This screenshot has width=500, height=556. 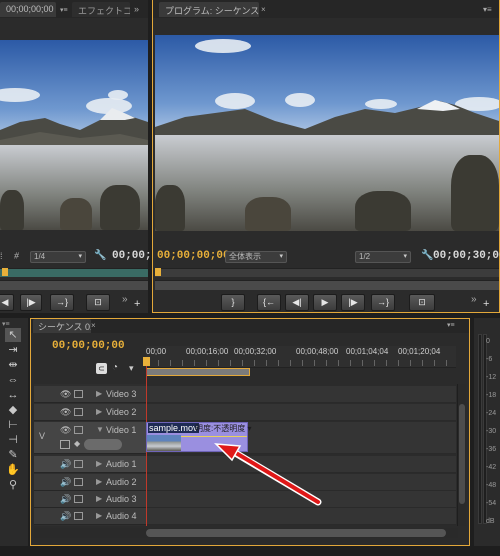 What do you see at coordinates (491, 377) in the screenshot?
I see `meter-label-12: -12` at bounding box center [491, 377].